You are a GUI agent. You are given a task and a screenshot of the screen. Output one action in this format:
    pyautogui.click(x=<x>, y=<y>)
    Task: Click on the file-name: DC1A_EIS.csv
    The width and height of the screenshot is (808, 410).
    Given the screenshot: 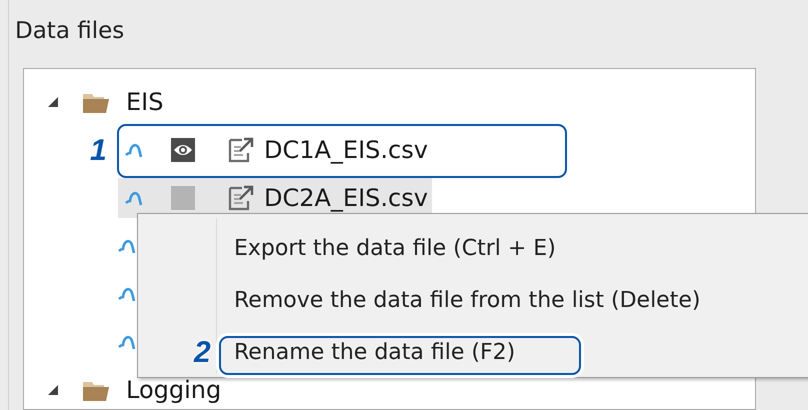 What is the action you would take?
    pyautogui.click(x=346, y=150)
    